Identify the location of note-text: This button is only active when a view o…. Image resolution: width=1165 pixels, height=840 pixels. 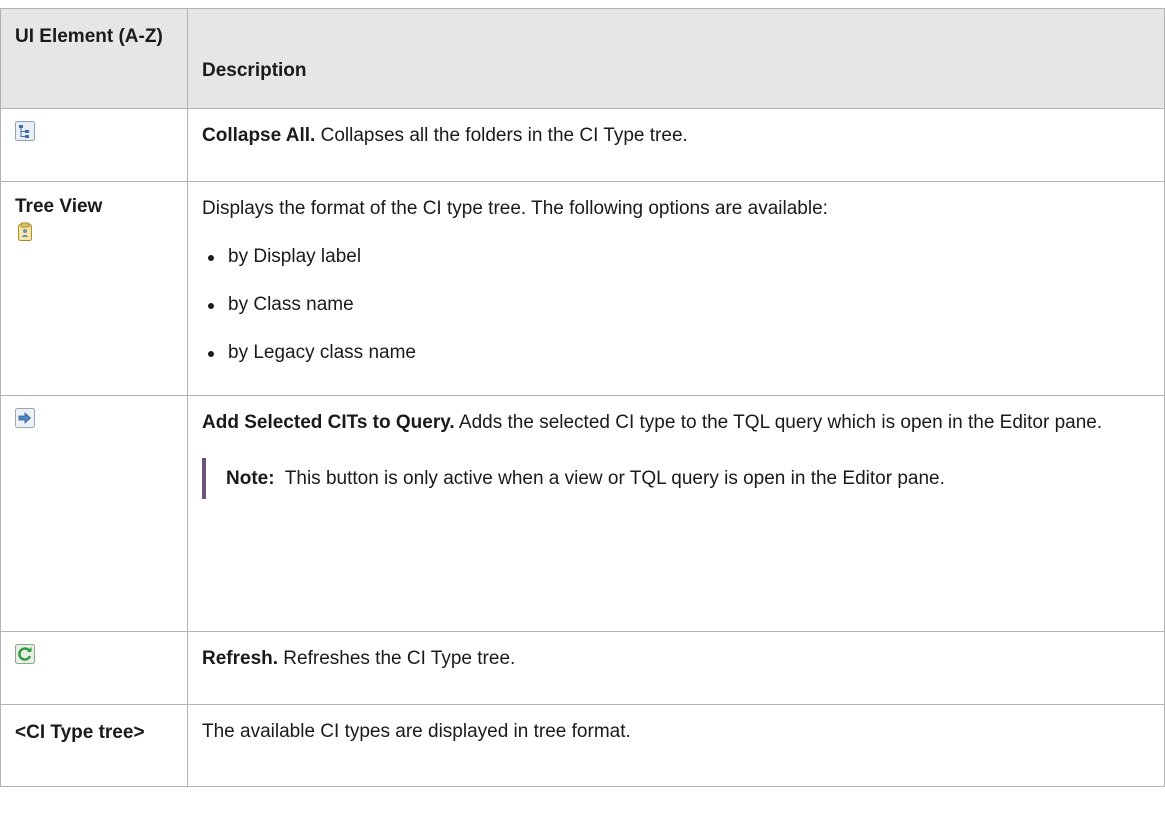
(609, 478).